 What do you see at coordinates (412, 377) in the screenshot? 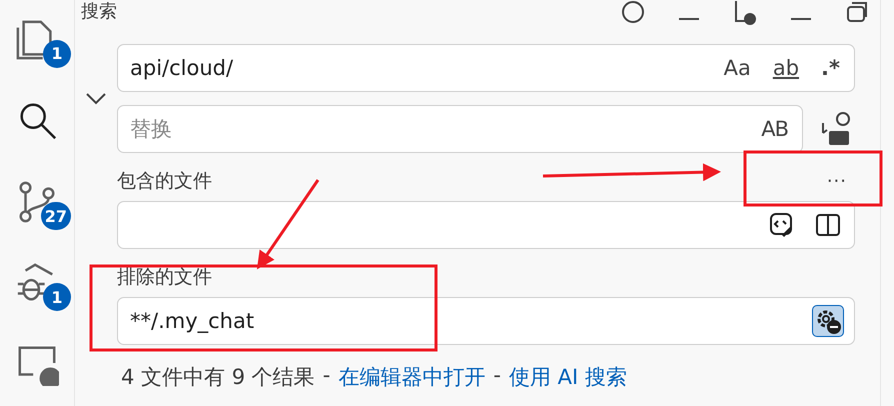
I see `result-link: 在编辑器中打开` at bounding box center [412, 377].